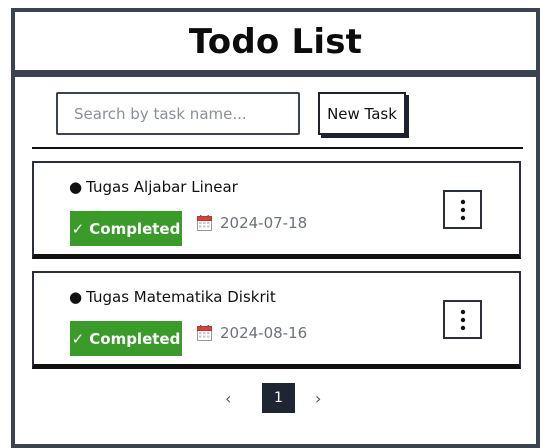 The width and height of the screenshot is (553, 448). I want to click on task-title: ● Tugas Aljabar Linear, so click(153, 187).